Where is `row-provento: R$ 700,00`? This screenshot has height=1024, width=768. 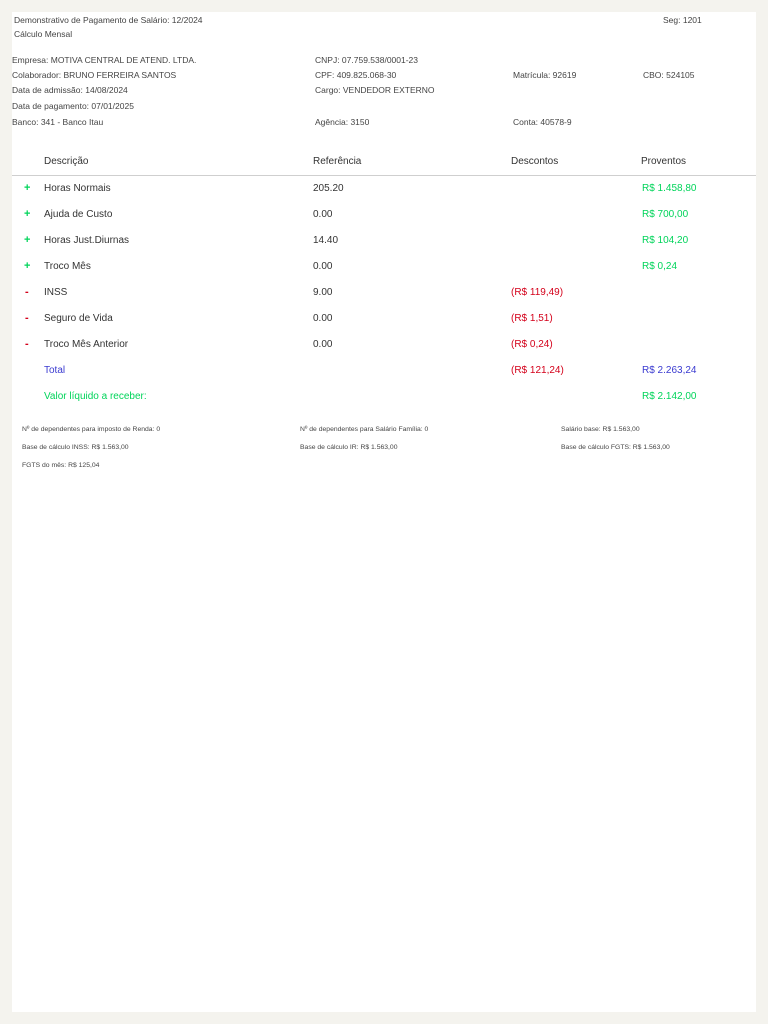 row-provento: R$ 700,00 is located at coordinates (665, 214).